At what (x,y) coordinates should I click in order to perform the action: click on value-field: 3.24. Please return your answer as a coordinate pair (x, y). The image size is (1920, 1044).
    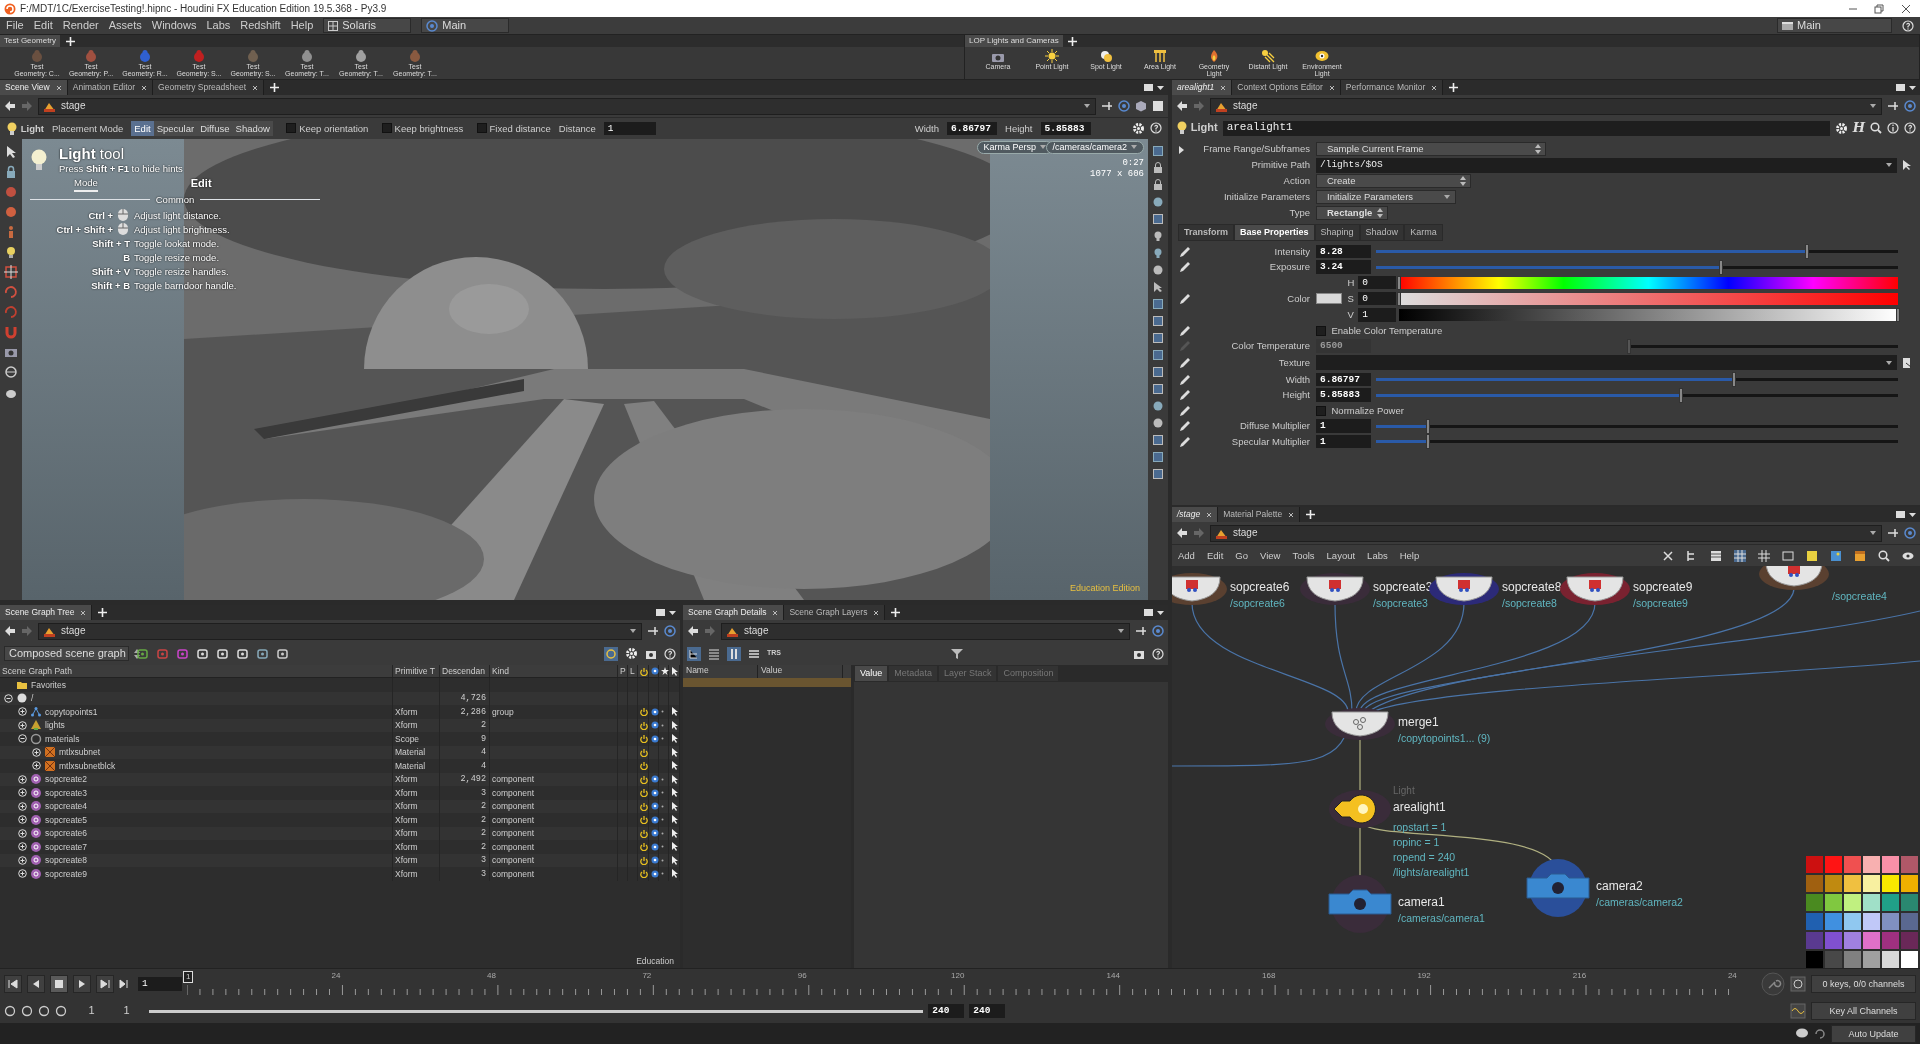
    Looking at the image, I should click on (1343, 267).